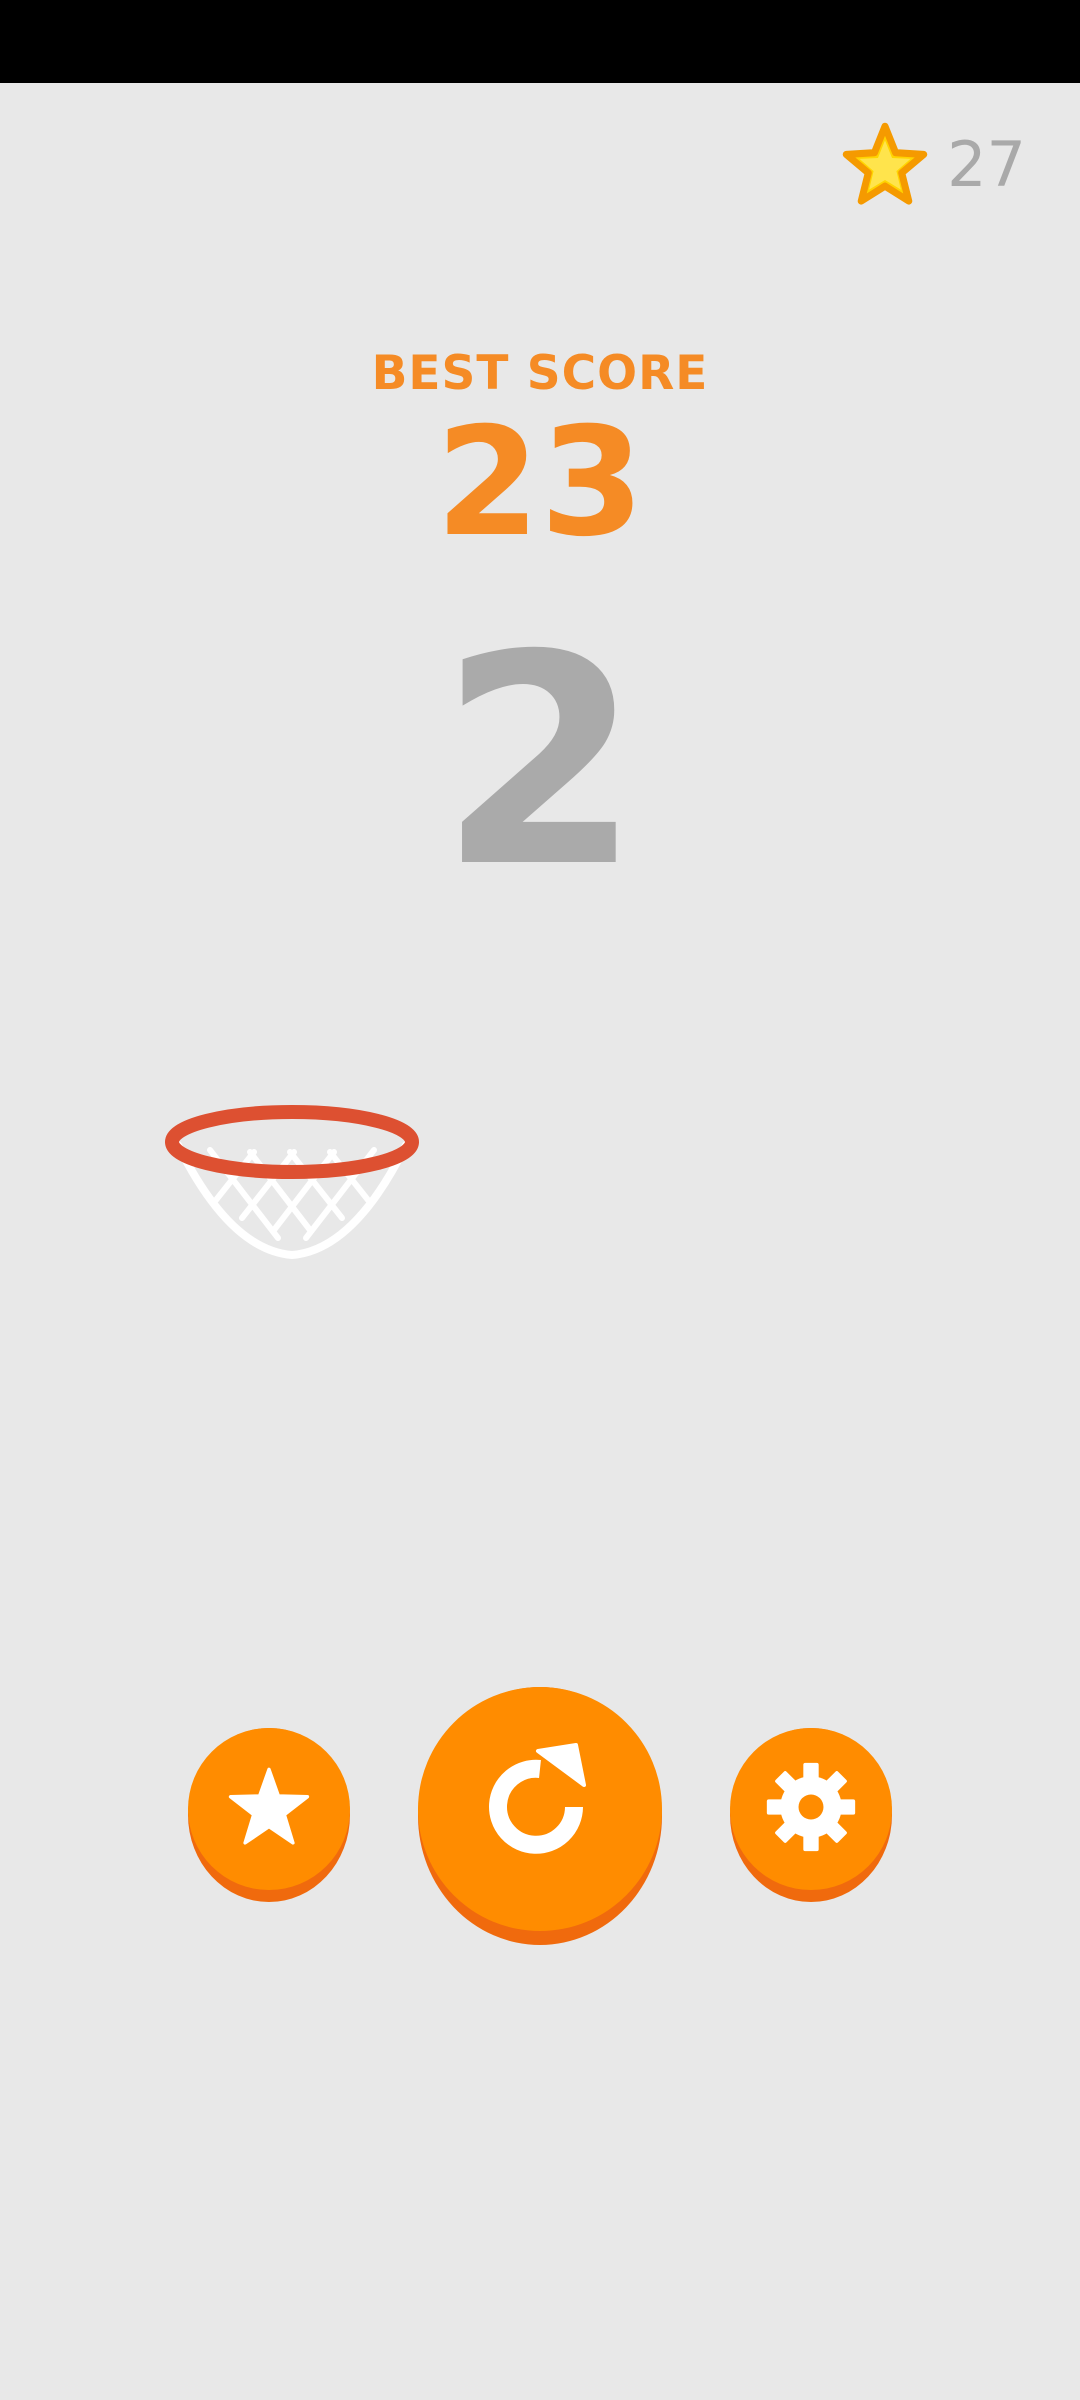 Image resolution: width=1080 pixels, height=2400 pixels. What do you see at coordinates (540, 1809) in the screenshot?
I see `replay-icon` at bounding box center [540, 1809].